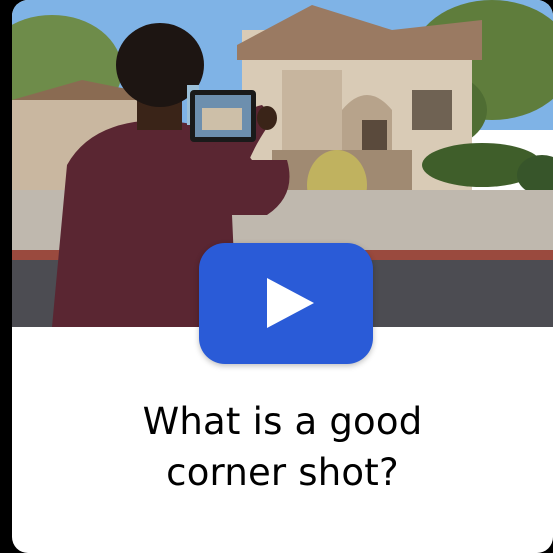  What do you see at coordinates (282, 472) in the screenshot?
I see `caption-line-2: corner shot?` at bounding box center [282, 472].